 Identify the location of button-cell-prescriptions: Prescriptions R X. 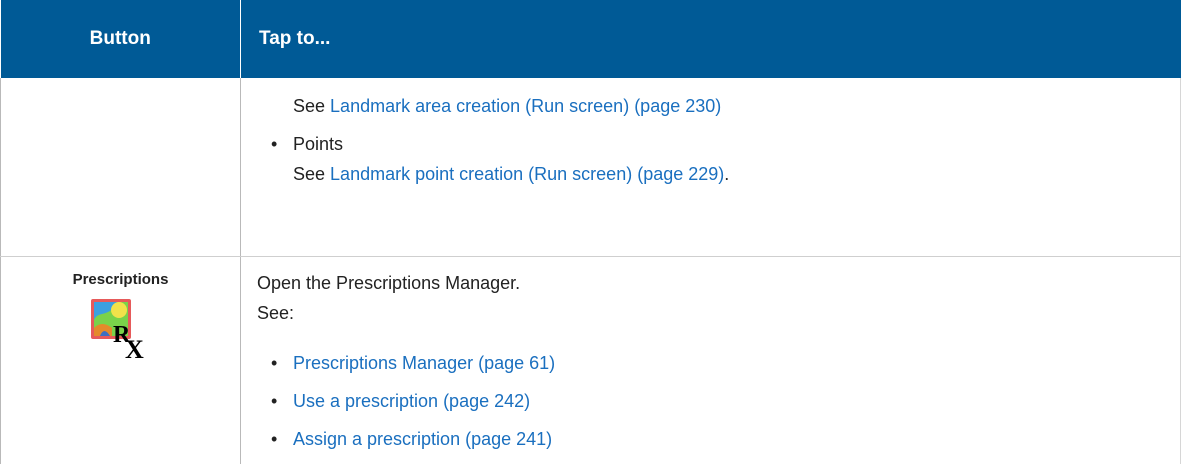
(120, 360).